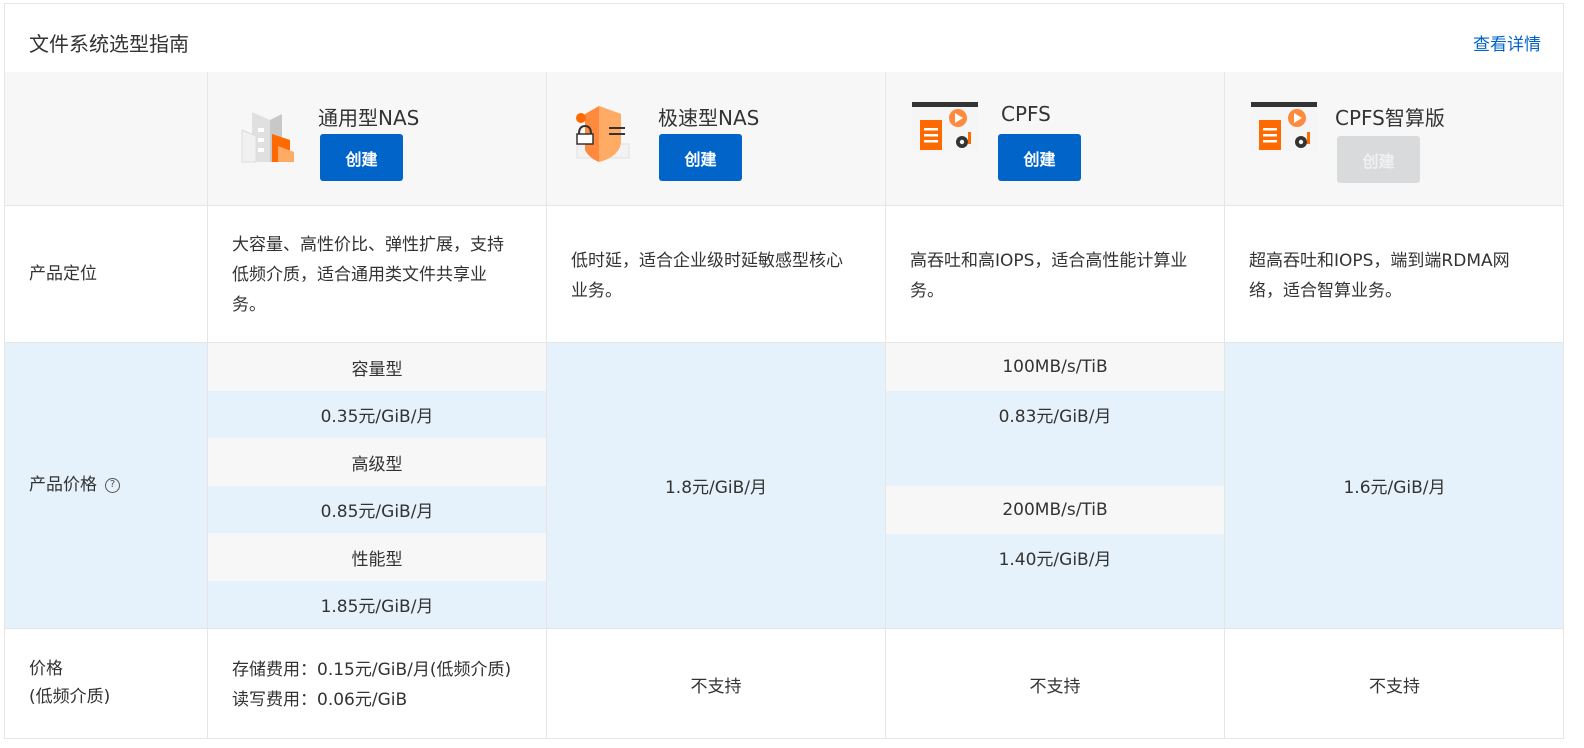  What do you see at coordinates (700, 157) in the screenshot?
I see `create-extreme-nas-button: 创建` at bounding box center [700, 157].